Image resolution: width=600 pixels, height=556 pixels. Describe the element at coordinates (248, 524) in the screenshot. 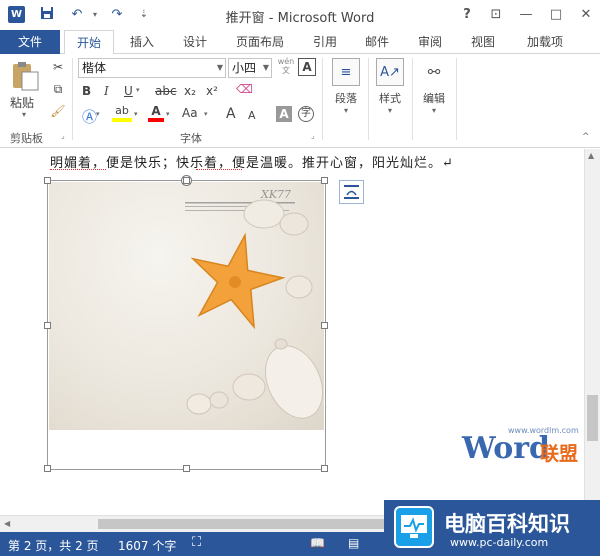

I see `horizontal-scroll-thumb` at that location.